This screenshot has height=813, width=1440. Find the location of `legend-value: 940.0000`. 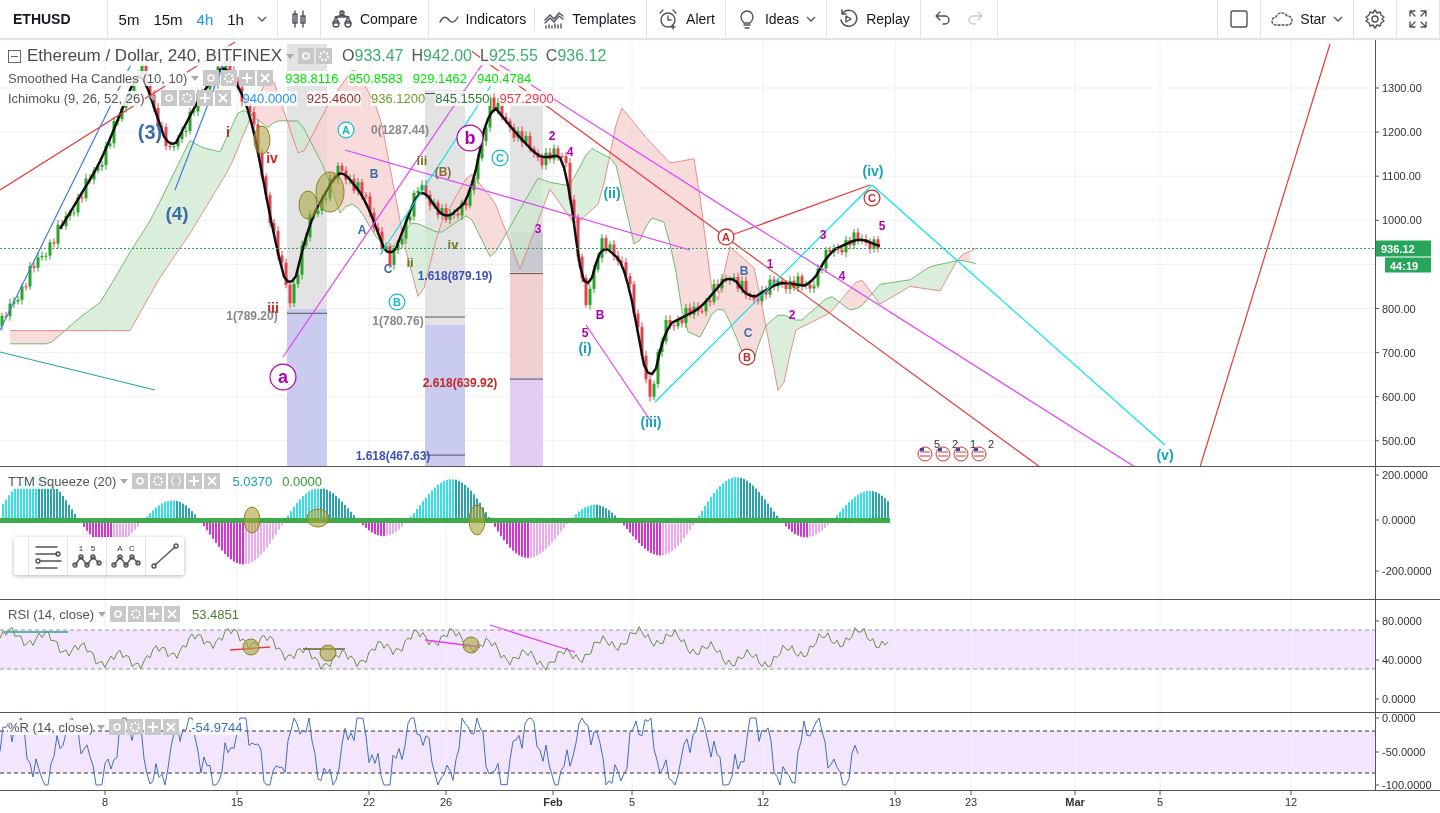

legend-value: 940.0000 is located at coordinates (269, 98).